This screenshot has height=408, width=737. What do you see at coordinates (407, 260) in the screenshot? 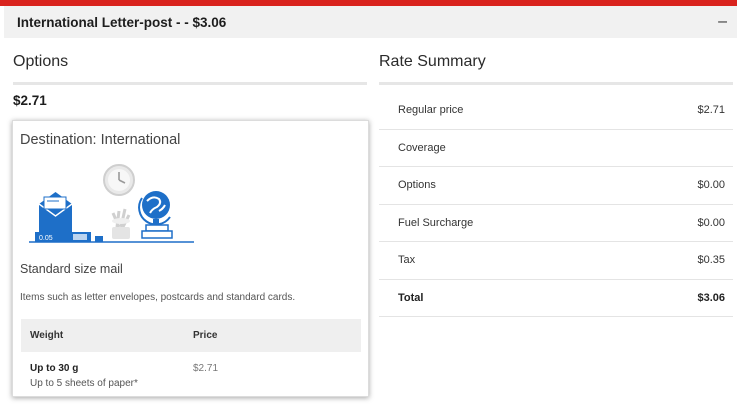
I see `summary-label: Tax` at bounding box center [407, 260].